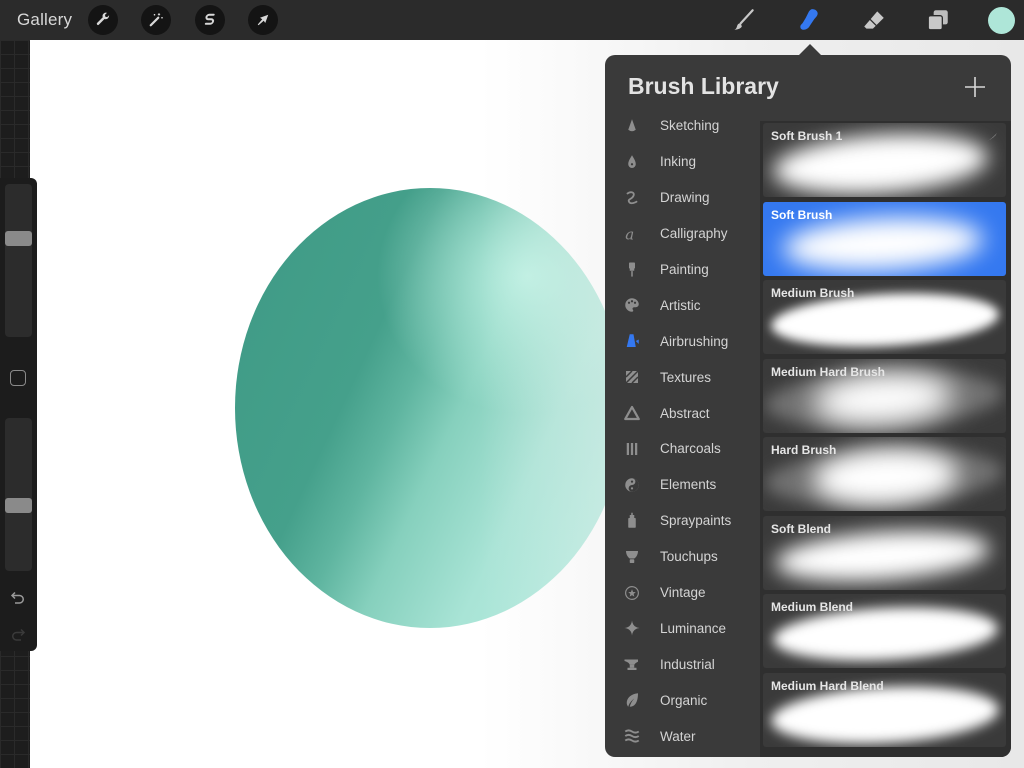  I want to click on svg-text: a, so click(629, 234).